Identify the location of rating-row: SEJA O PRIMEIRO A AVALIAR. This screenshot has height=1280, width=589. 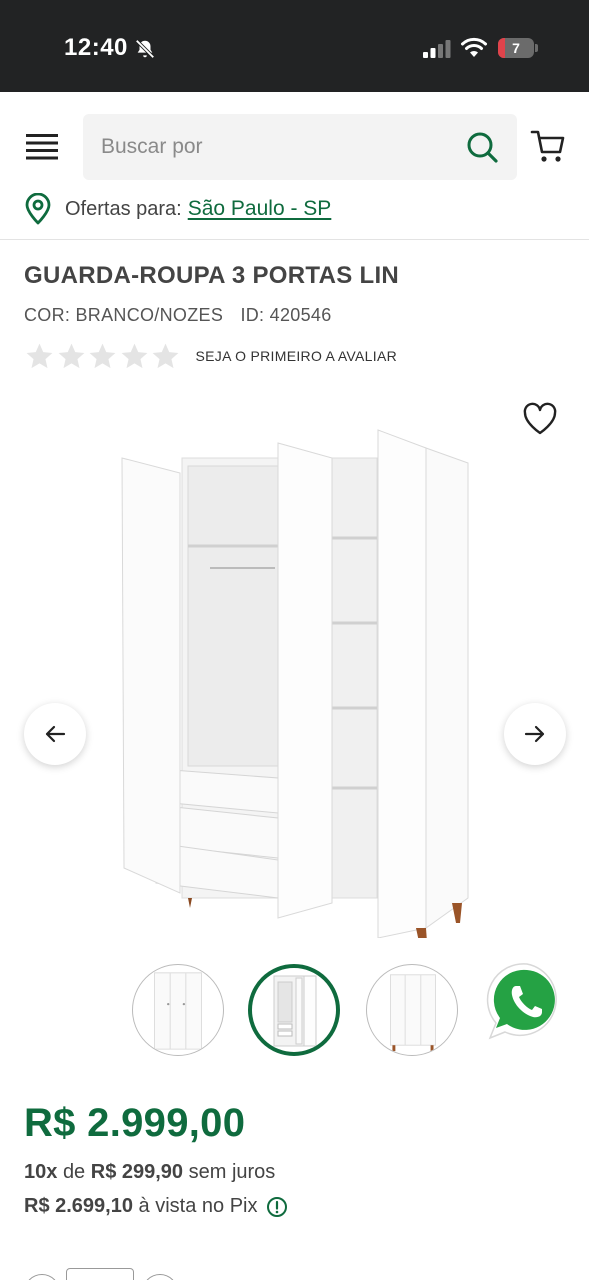
(210, 356).